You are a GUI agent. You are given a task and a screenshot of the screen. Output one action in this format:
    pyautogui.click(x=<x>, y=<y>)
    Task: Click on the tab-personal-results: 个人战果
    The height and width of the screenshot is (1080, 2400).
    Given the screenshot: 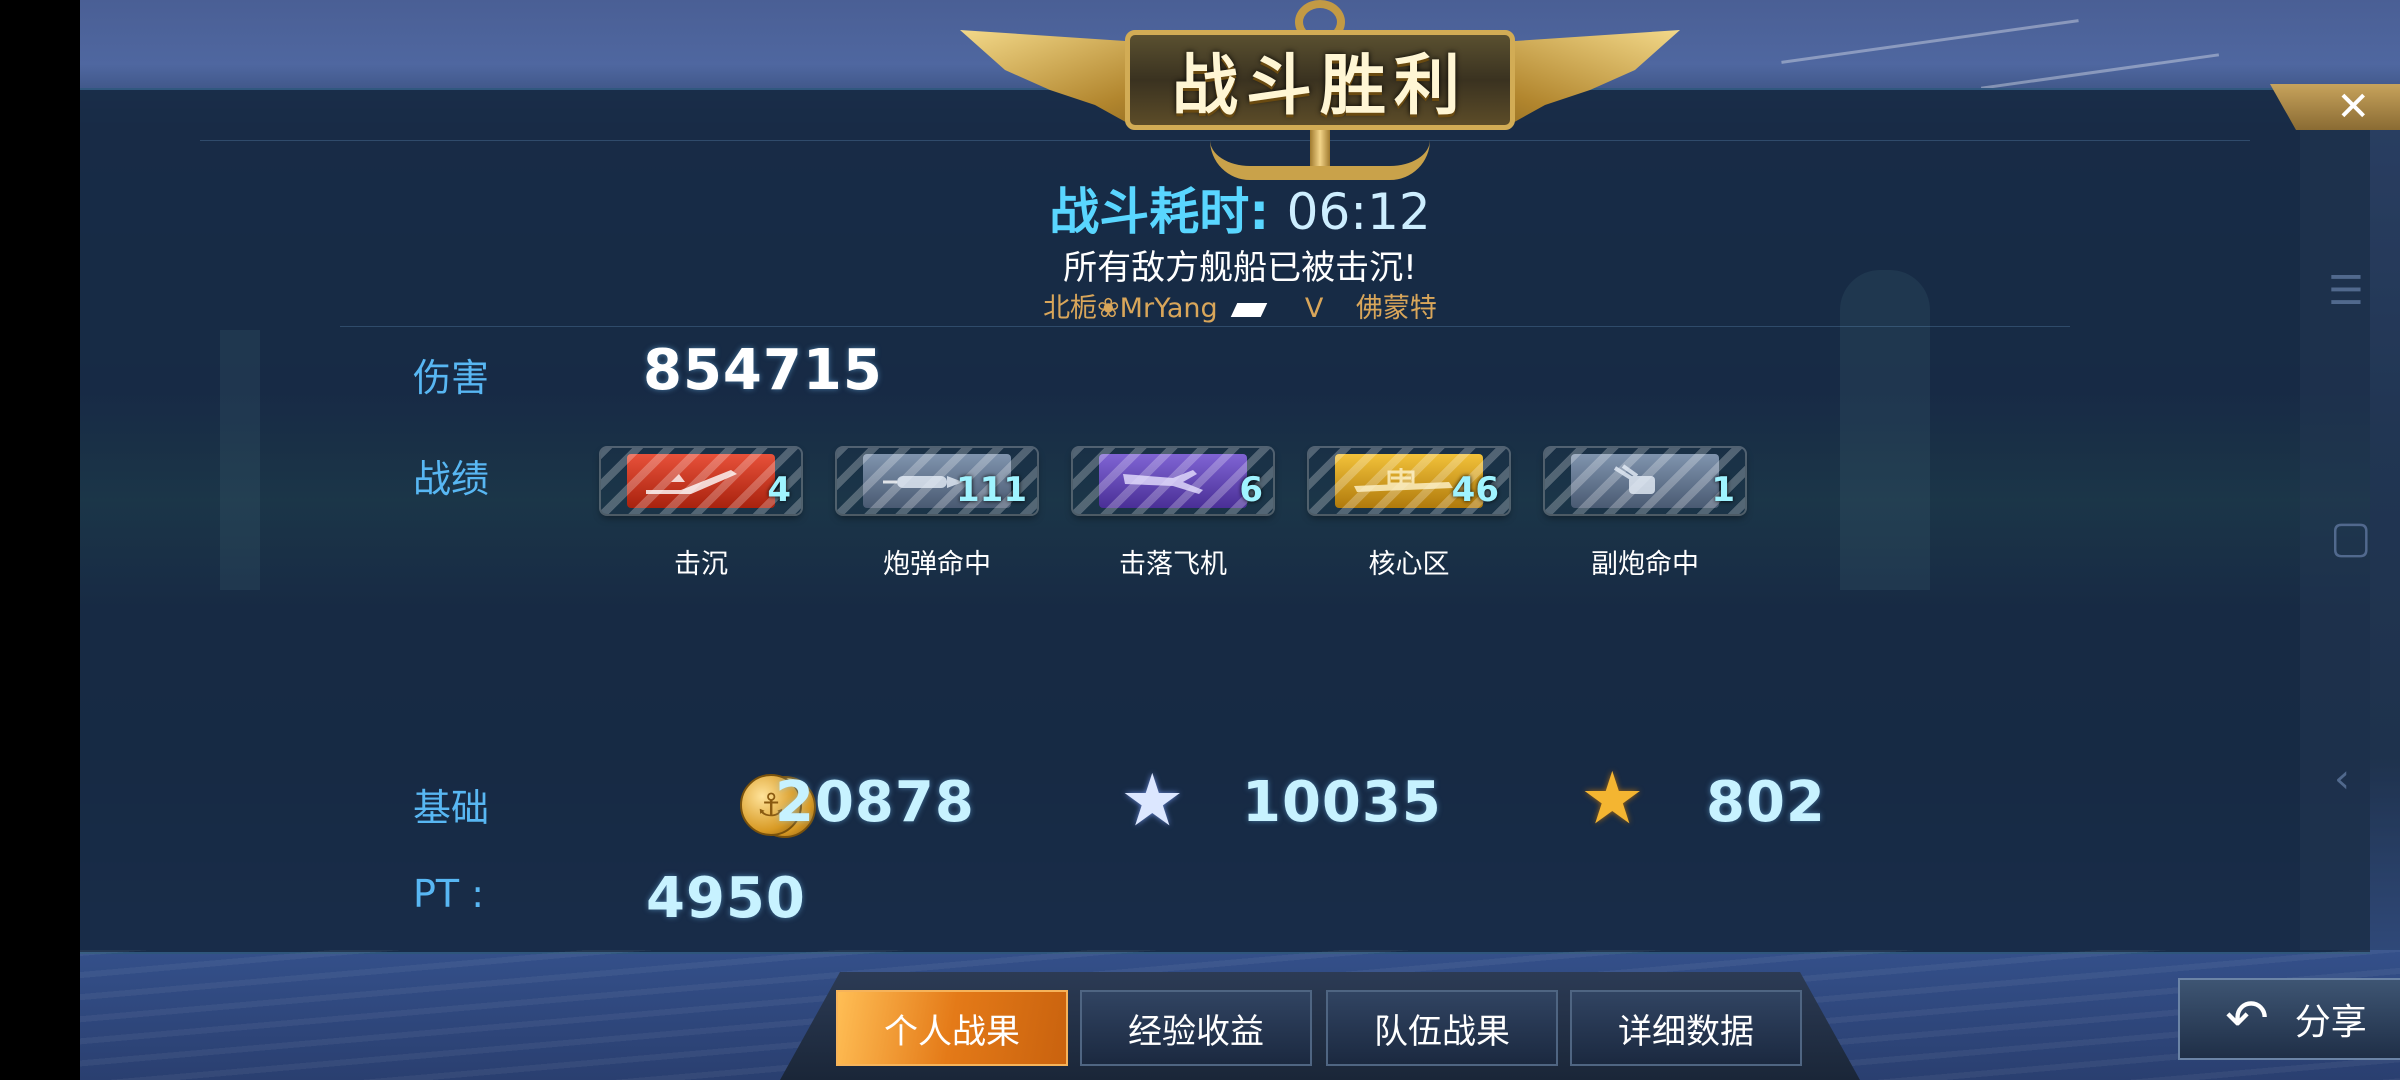 What is the action you would take?
    pyautogui.click(x=952, y=1028)
    